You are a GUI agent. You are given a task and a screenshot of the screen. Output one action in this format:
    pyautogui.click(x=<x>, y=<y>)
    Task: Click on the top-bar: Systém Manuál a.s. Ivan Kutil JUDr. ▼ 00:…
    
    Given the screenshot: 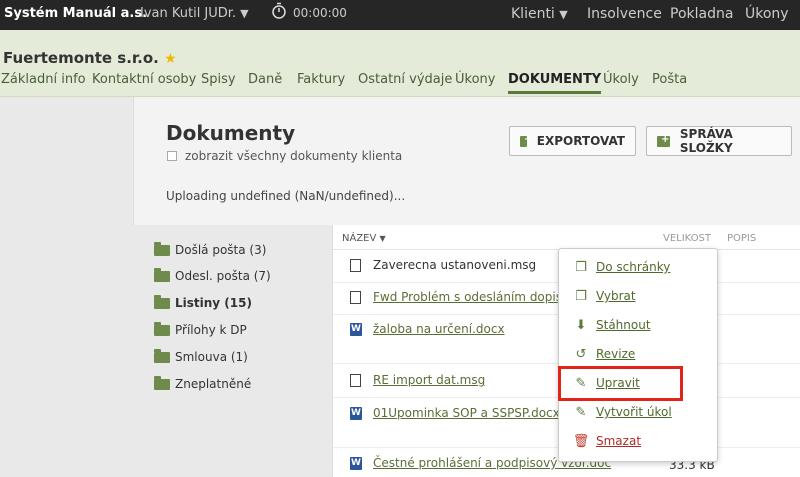 What is the action you would take?
    pyautogui.click(x=400, y=15)
    